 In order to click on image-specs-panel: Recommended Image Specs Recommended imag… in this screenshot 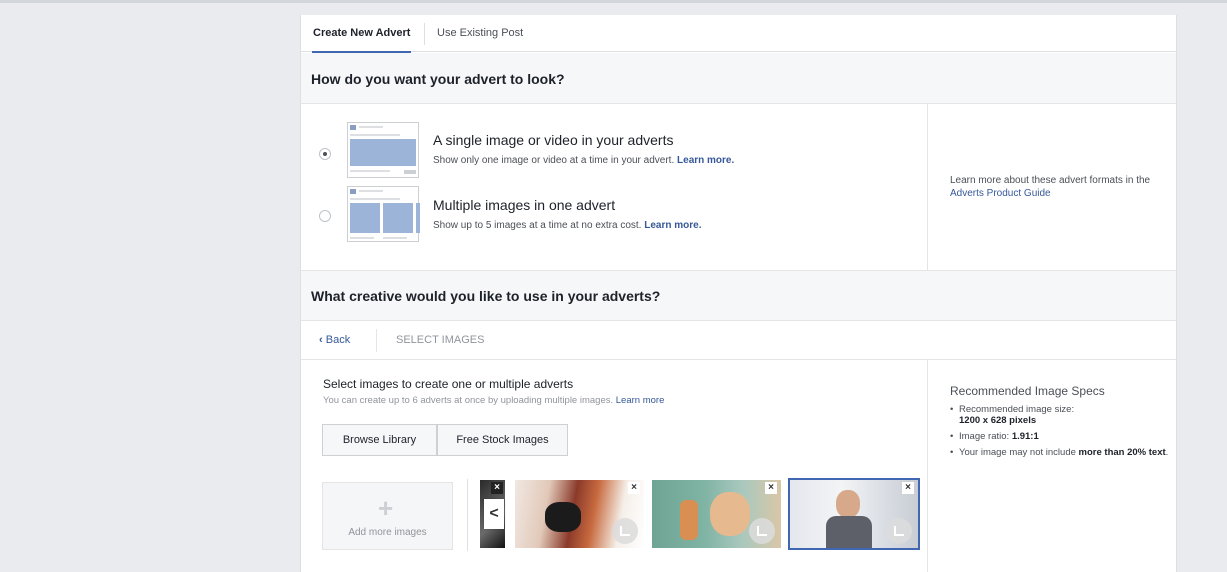, I will do `click(1052, 466)`.